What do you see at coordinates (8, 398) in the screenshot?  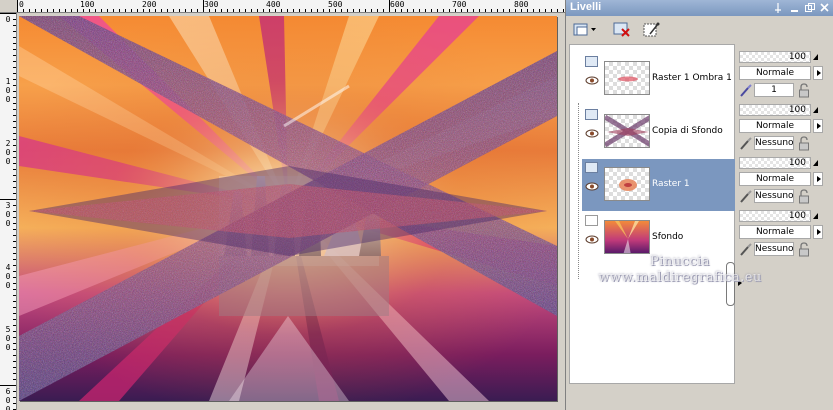 I see `ruler-left-label: 600` at bounding box center [8, 398].